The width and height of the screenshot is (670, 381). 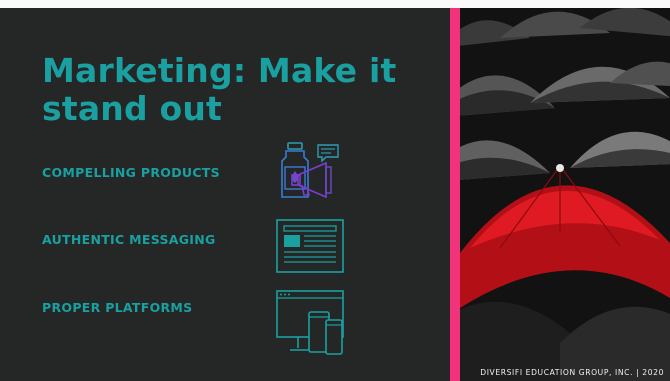 What do you see at coordinates (335, 4) in the screenshot?
I see `slide-top-border` at bounding box center [335, 4].